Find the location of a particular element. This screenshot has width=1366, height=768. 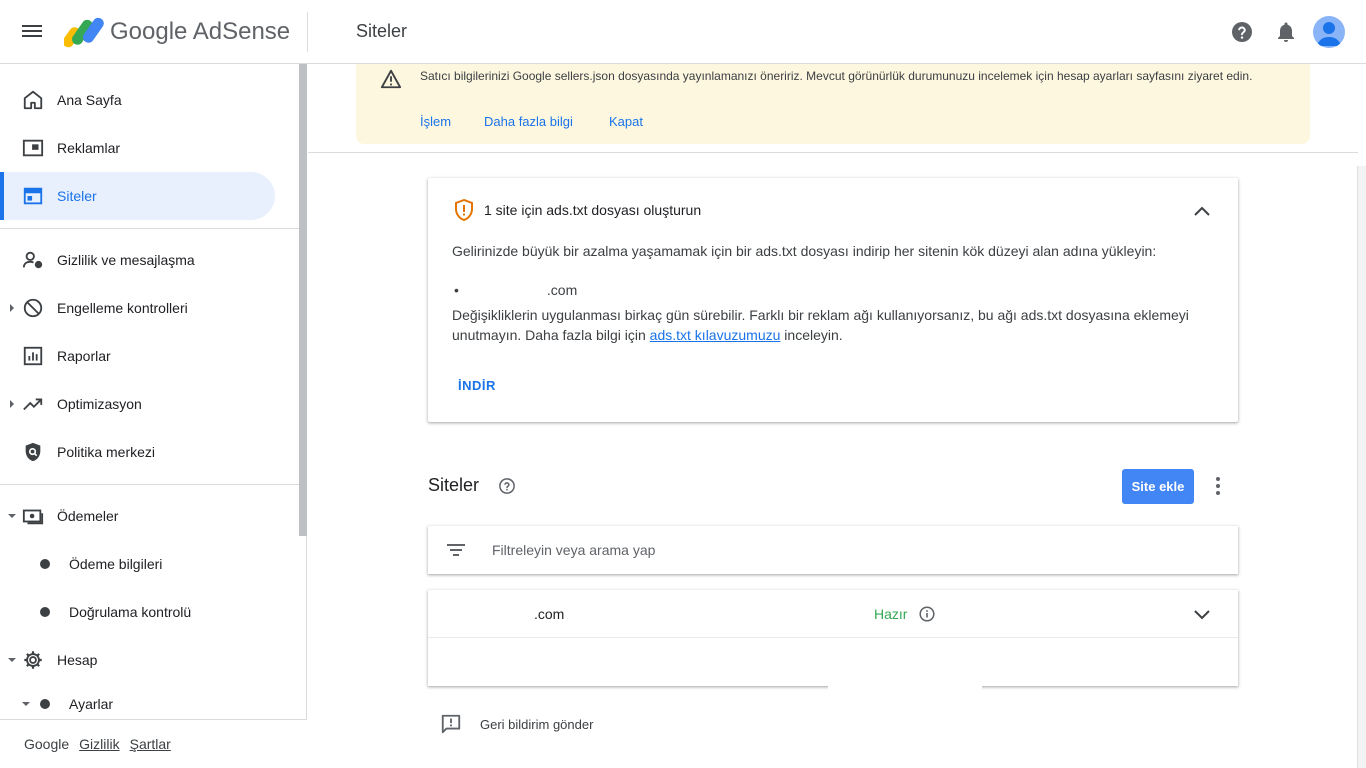

sidebar-item-label: Hesap is located at coordinates (77, 660).